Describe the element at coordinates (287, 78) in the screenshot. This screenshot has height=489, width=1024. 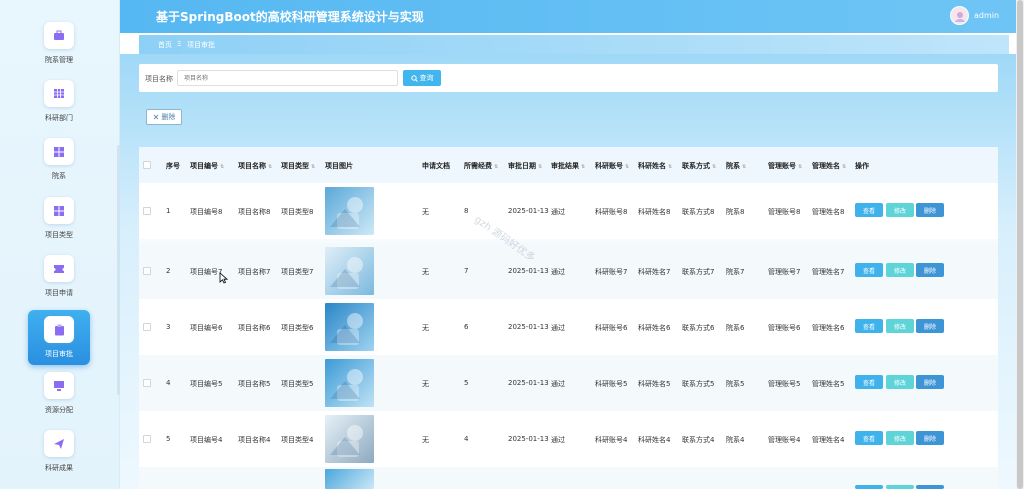
I see `search-input` at that location.